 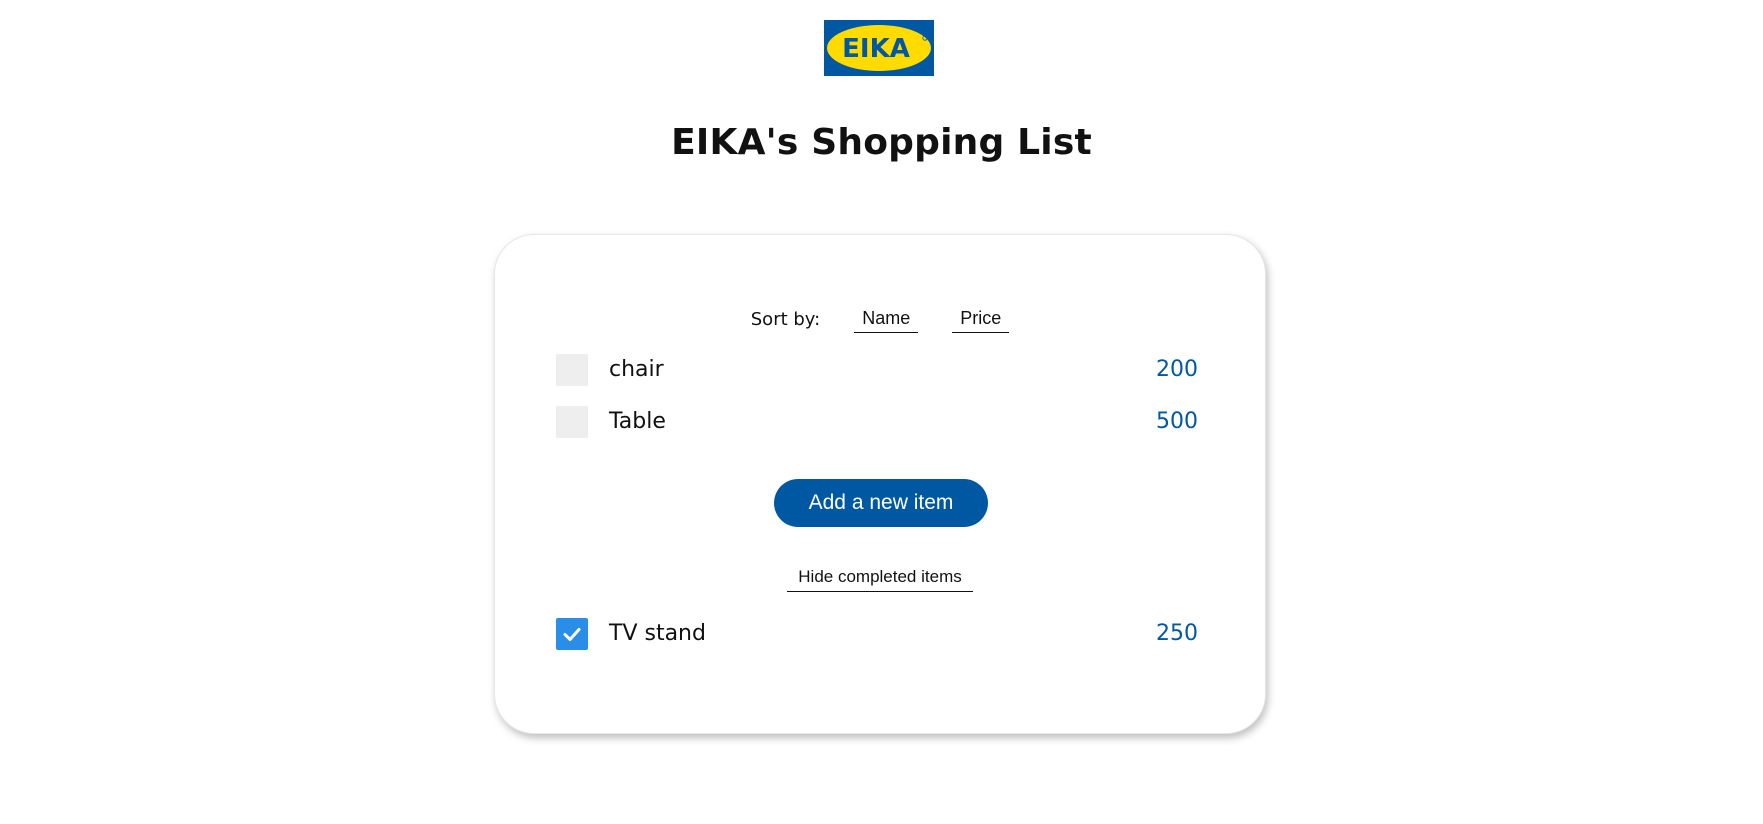 I want to click on checkmark-icon, so click(x=572, y=634).